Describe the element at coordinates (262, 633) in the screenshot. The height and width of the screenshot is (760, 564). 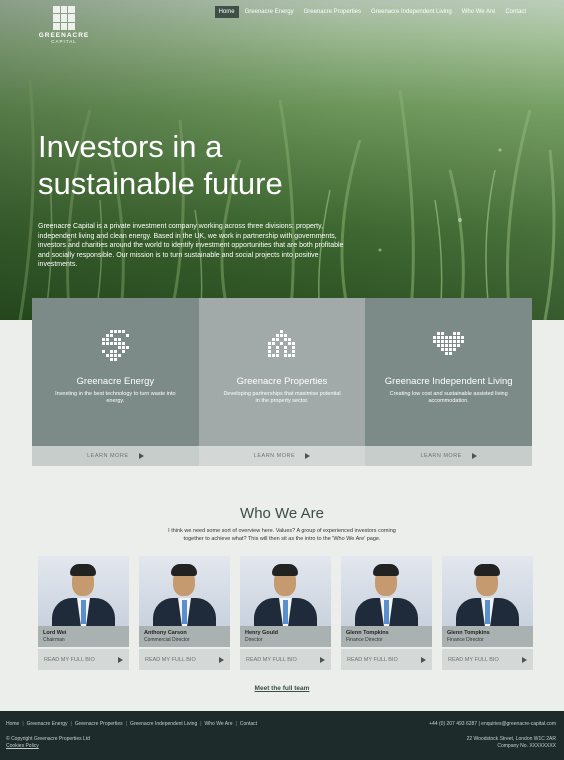
I see `member-name: Henry Gould` at that location.